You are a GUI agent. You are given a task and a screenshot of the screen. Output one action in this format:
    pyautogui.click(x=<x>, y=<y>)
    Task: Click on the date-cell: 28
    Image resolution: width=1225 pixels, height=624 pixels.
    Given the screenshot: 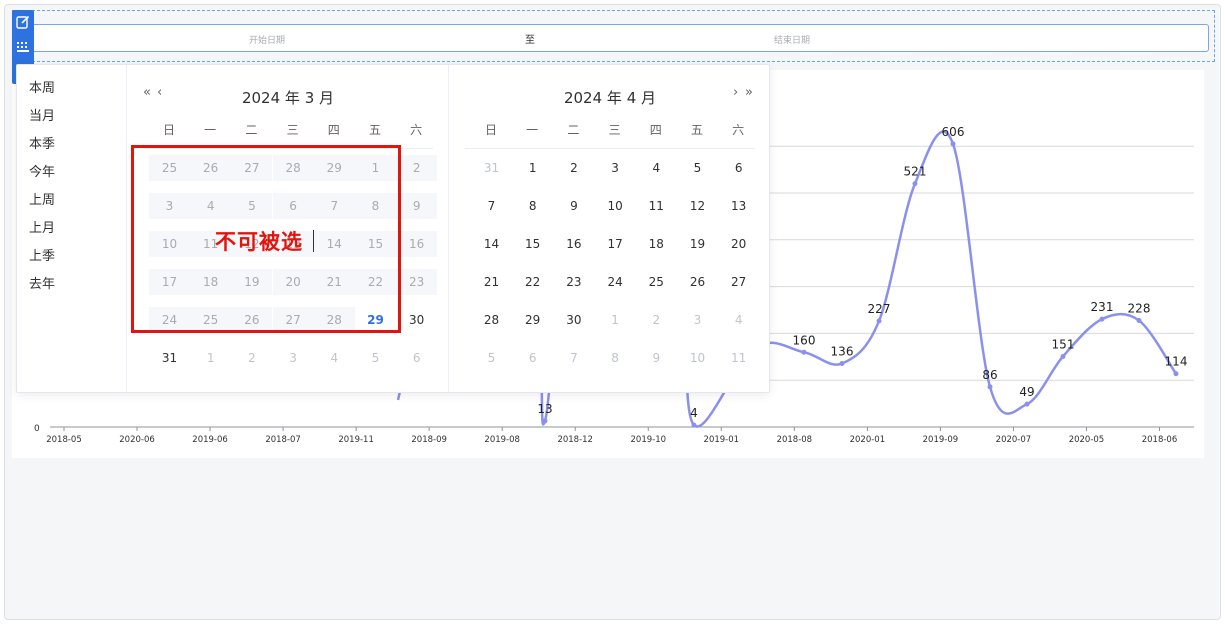 What is the action you would take?
    pyautogui.click(x=491, y=320)
    